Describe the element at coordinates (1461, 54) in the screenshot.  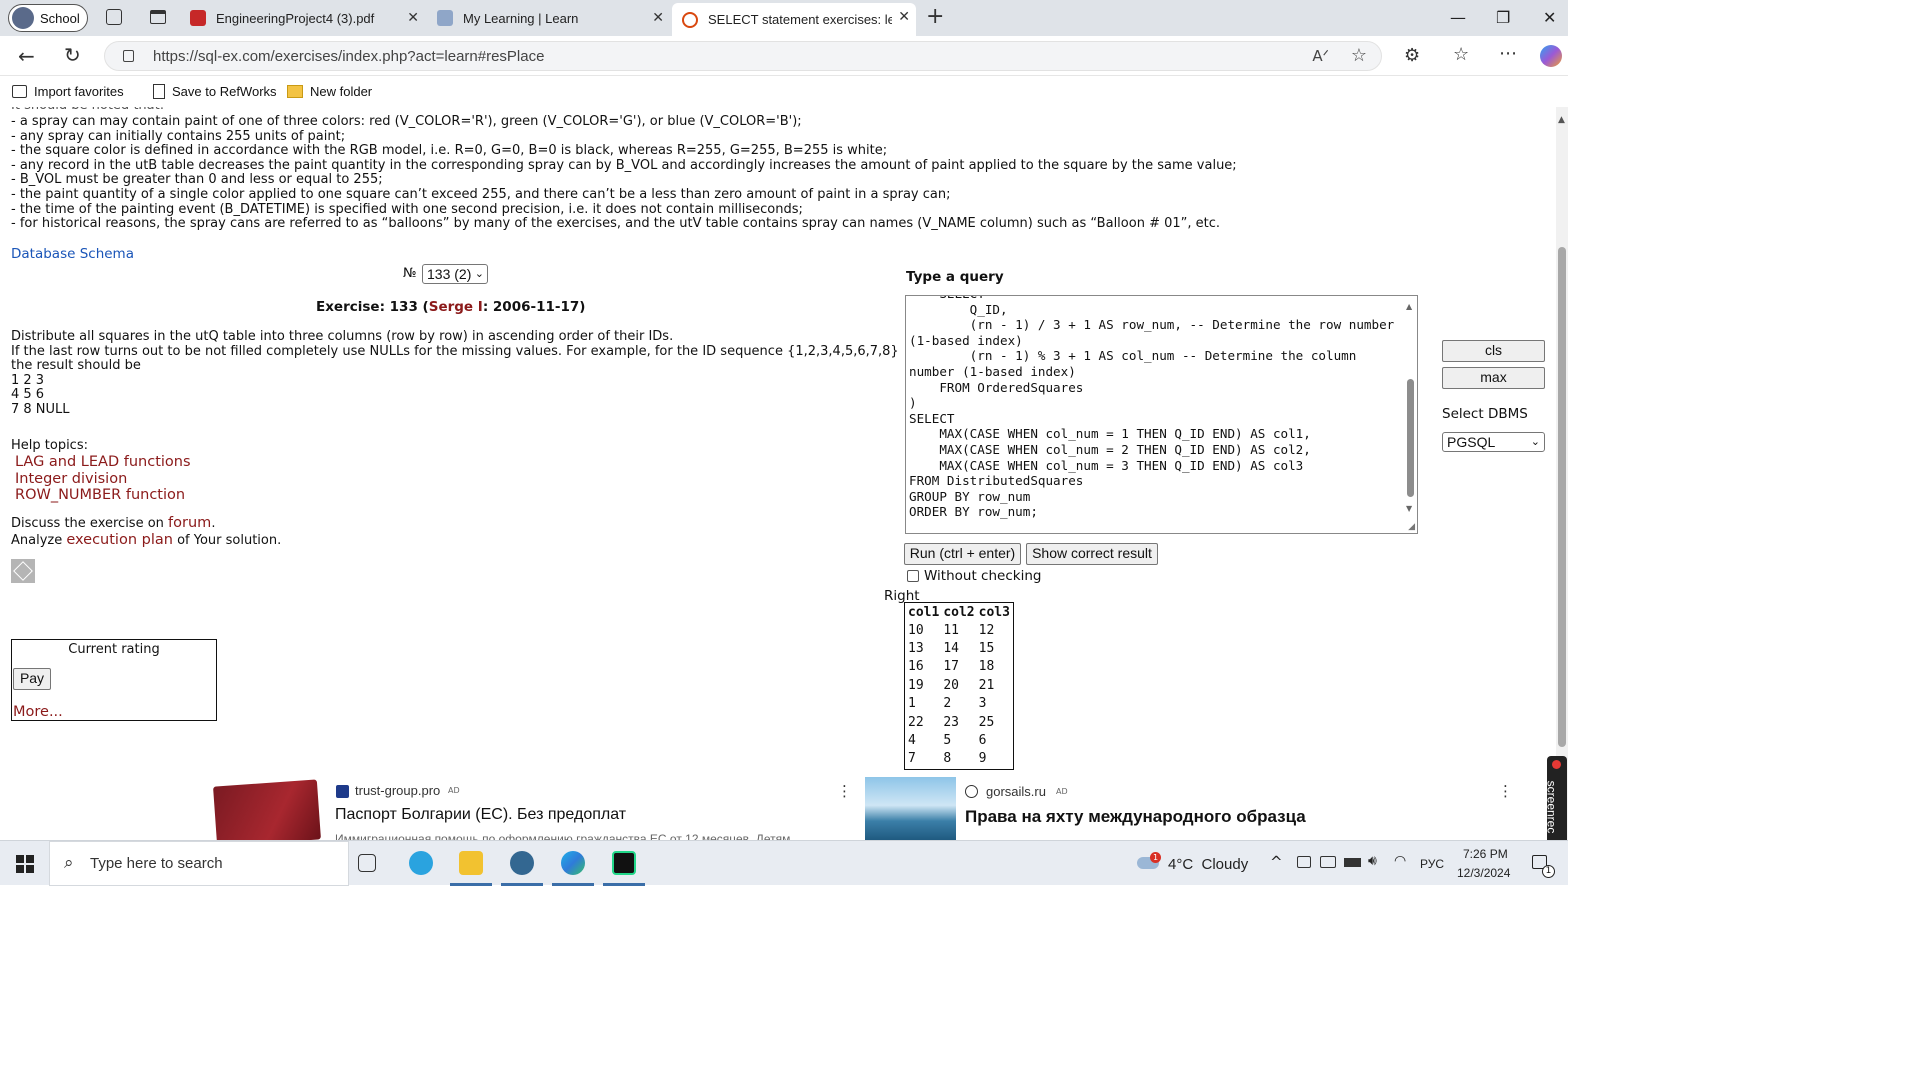
I see `favorites-icon: ☆` at that location.